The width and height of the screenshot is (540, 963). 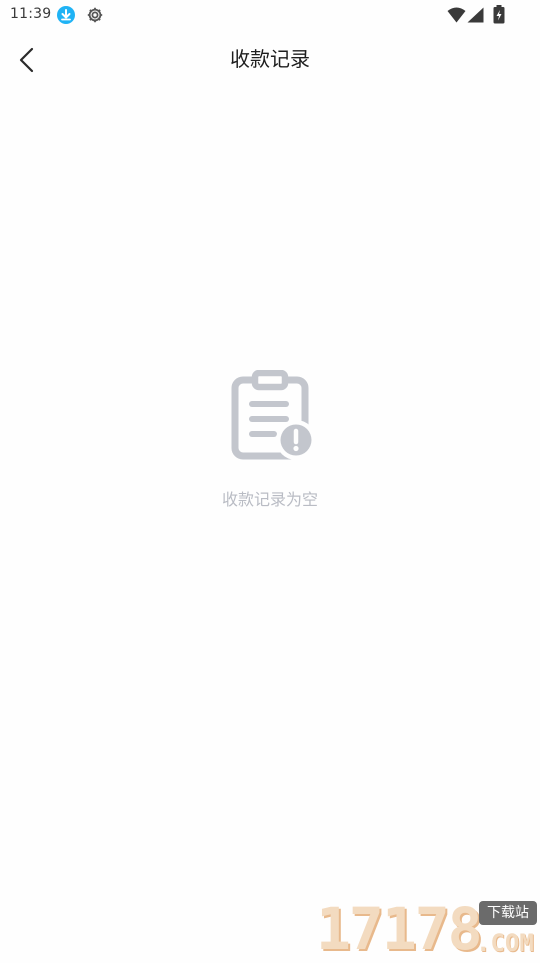 What do you see at coordinates (399, 929) in the screenshot?
I see `watermark-digits: 17178` at bounding box center [399, 929].